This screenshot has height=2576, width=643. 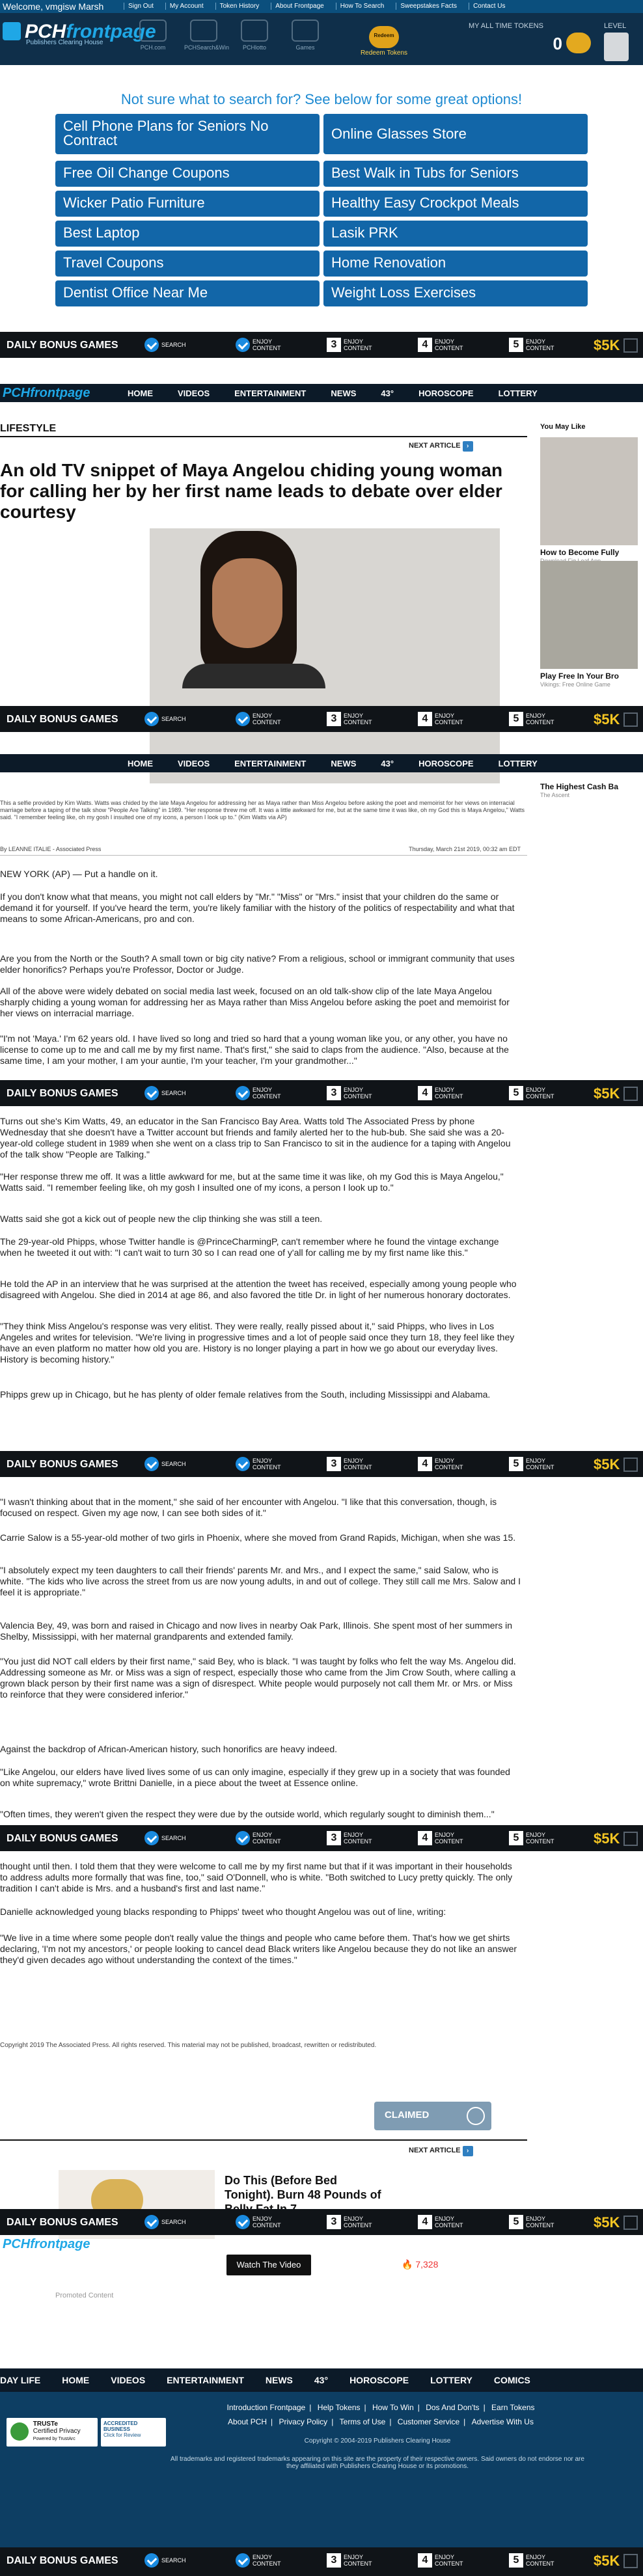 I want to click on search-option: Lasik PRK, so click(x=455, y=234).